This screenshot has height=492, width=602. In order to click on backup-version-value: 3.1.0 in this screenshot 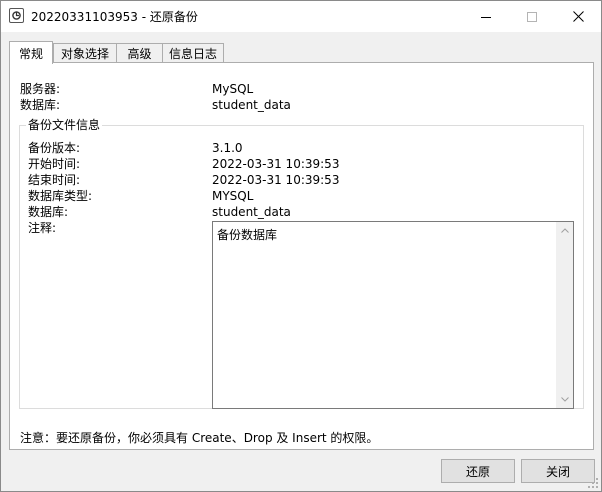, I will do `click(227, 148)`.